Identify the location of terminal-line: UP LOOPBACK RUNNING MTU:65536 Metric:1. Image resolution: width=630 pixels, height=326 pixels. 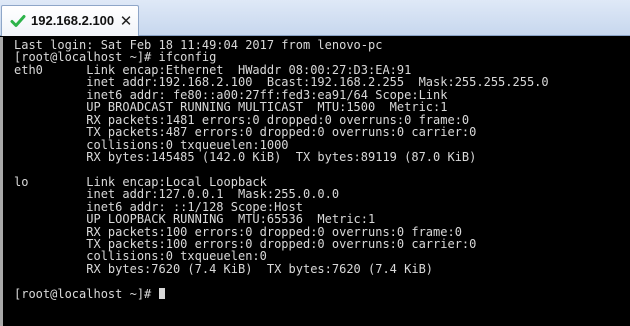
(195, 219).